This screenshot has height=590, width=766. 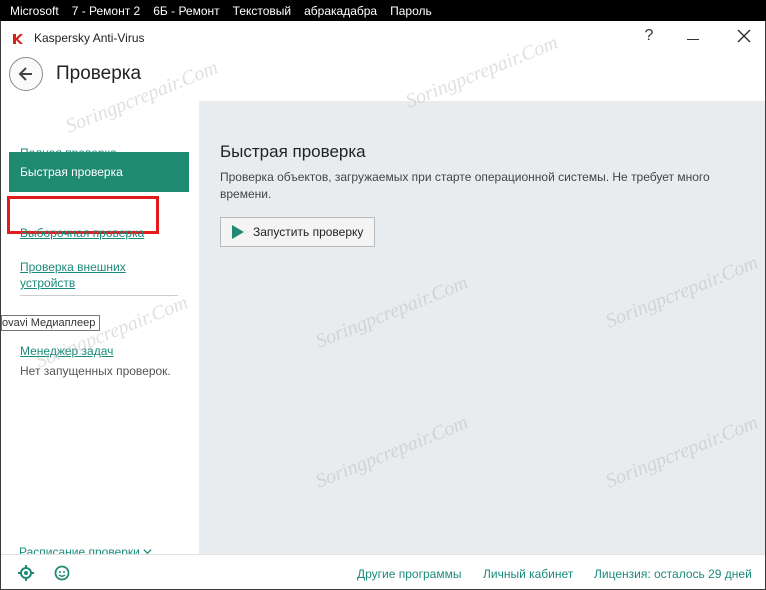 I want to click on minimize-button, so click(x=693, y=39).